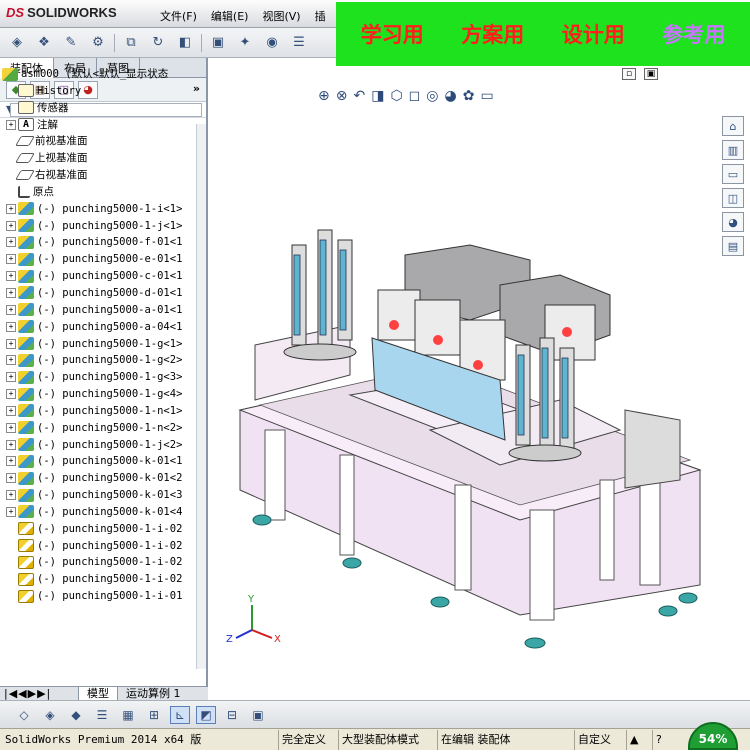 This screenshot has height=754, width=750. What do you see at coordinates (44, 43) in the screenshot?
I see `insert-component-icon: ❖` at bounding box center [44, 43].